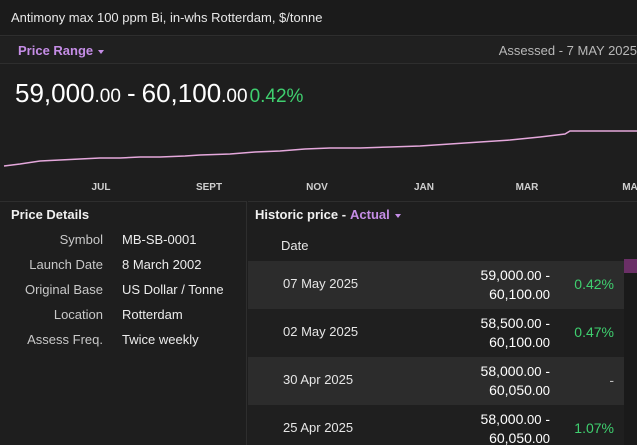 Image resolution: width=637 pixels, height=445 pixels. I want to click on detail-label: Location, so click(78, 314).